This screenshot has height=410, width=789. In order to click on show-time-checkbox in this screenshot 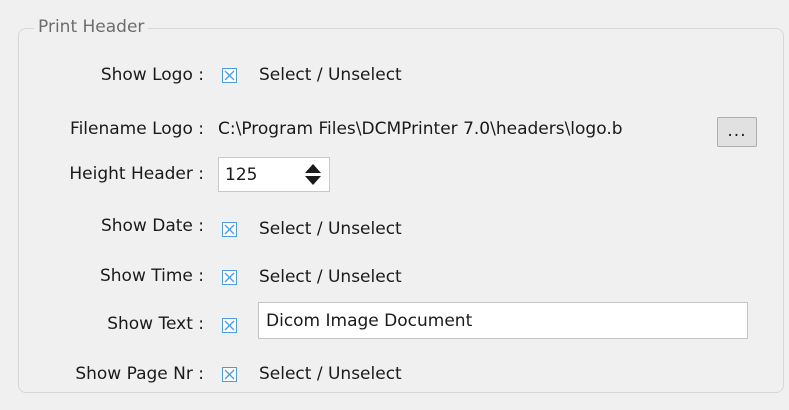, I will do `click(229, 277)`.